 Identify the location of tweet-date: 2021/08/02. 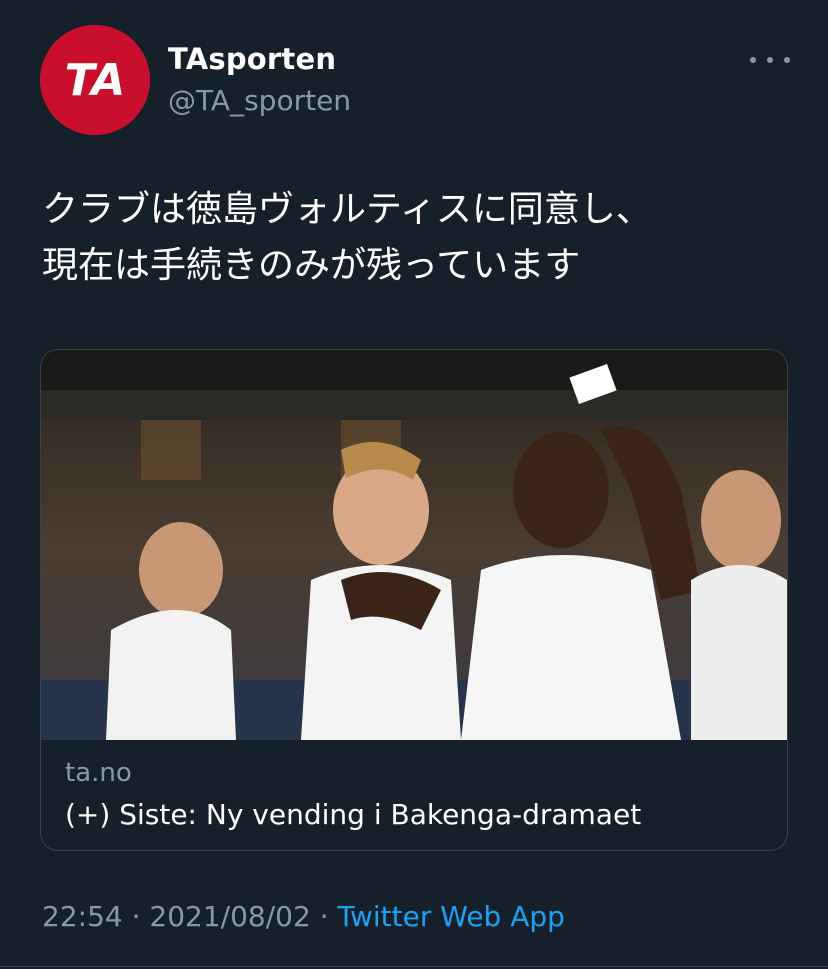
(229, 916).